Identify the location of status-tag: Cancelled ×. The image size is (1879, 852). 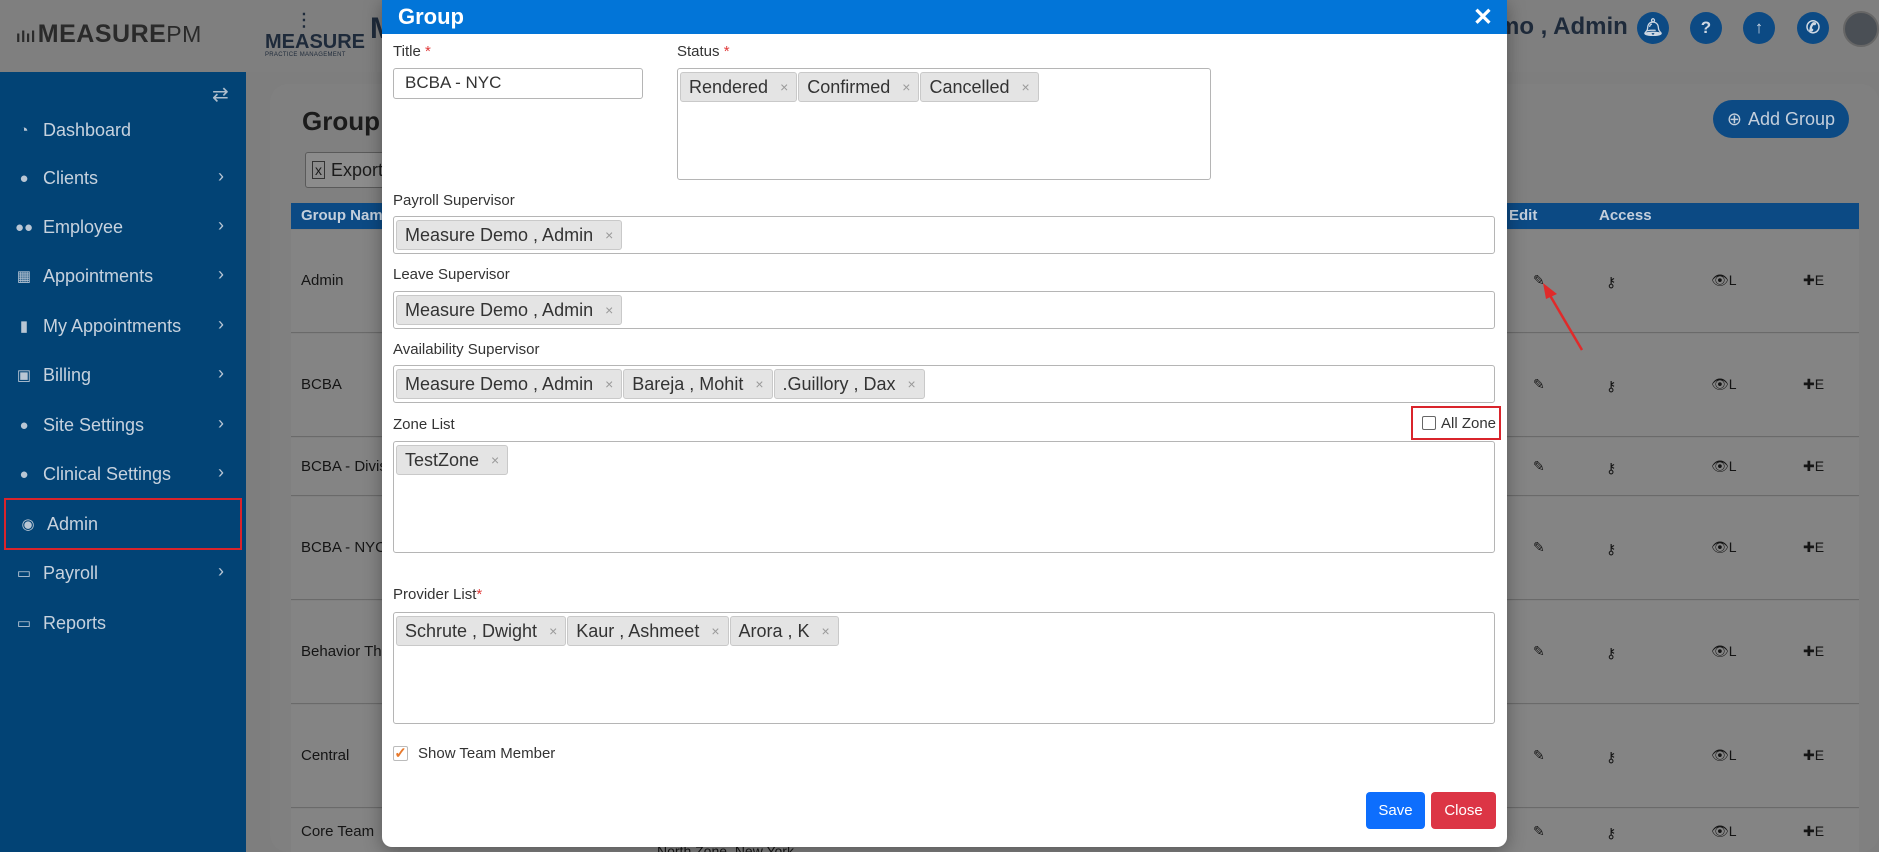
(979, 87).